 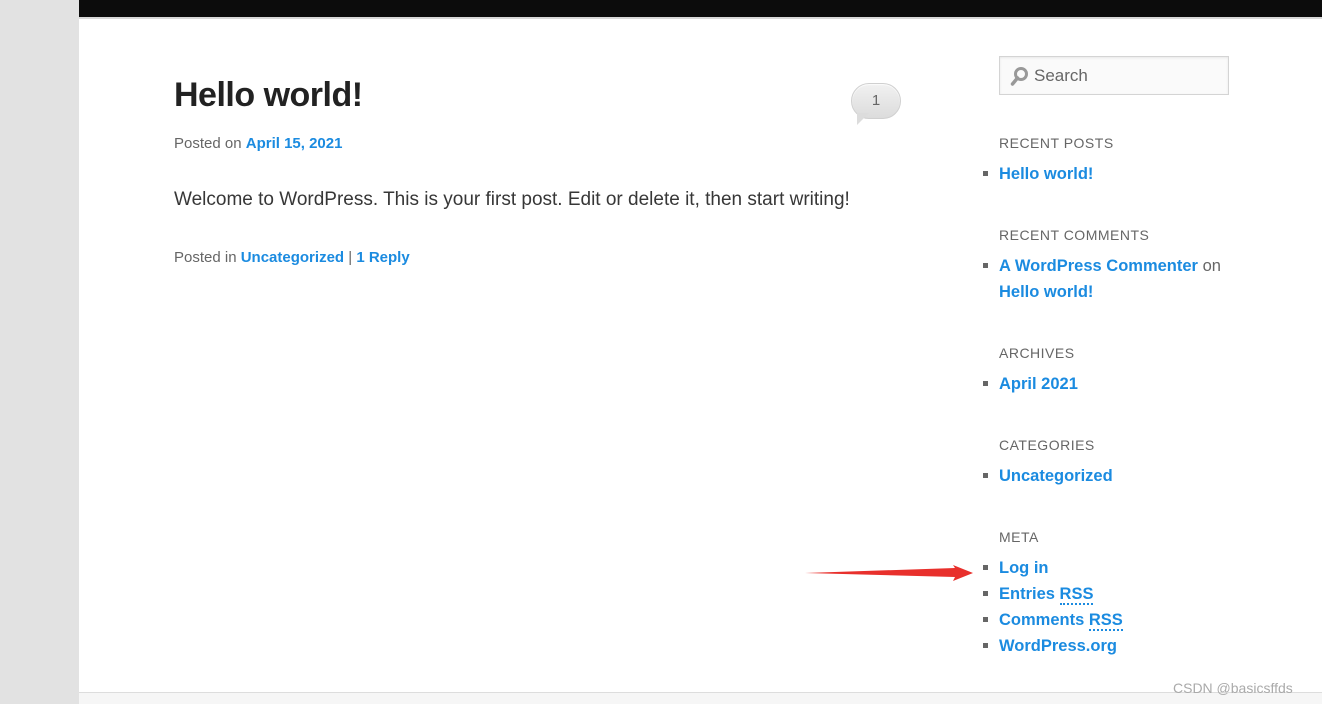 I want to click on recent-posts-title: RECENT POSTS, so click(x=1056, y=143).